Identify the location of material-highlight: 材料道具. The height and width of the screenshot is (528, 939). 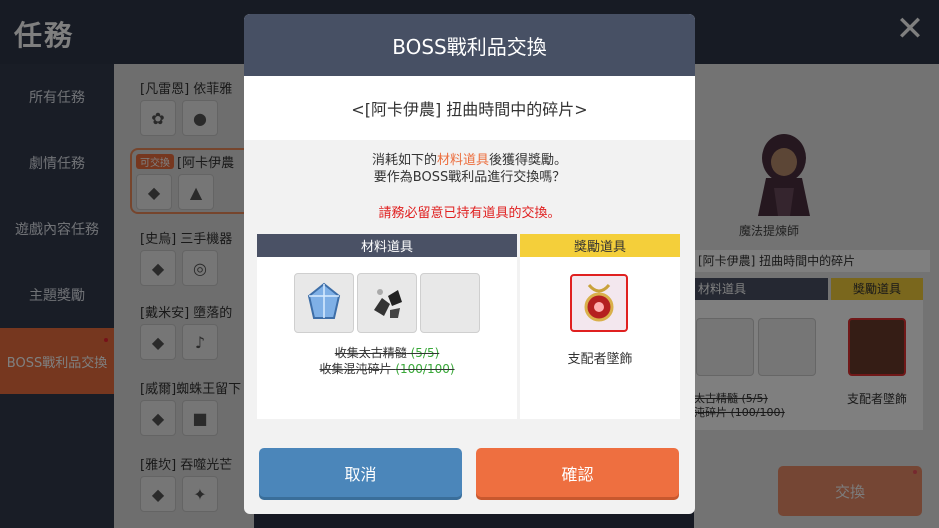
(462, 160).